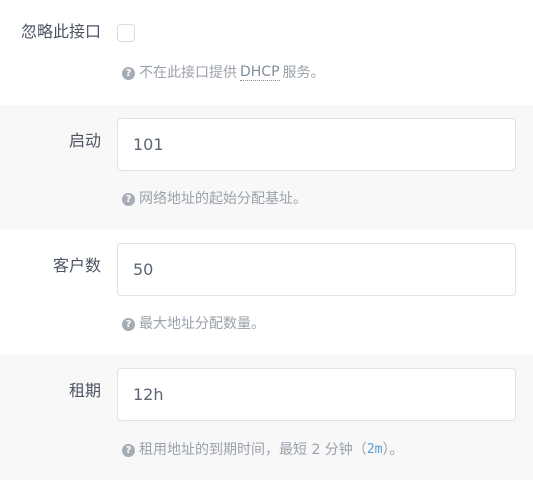 Image resolution: width=533 pixels, height=480 pixels. Describe the element at coordinates (76, 265) in the screenshot. I see `clients-label: 客户数` at that location.